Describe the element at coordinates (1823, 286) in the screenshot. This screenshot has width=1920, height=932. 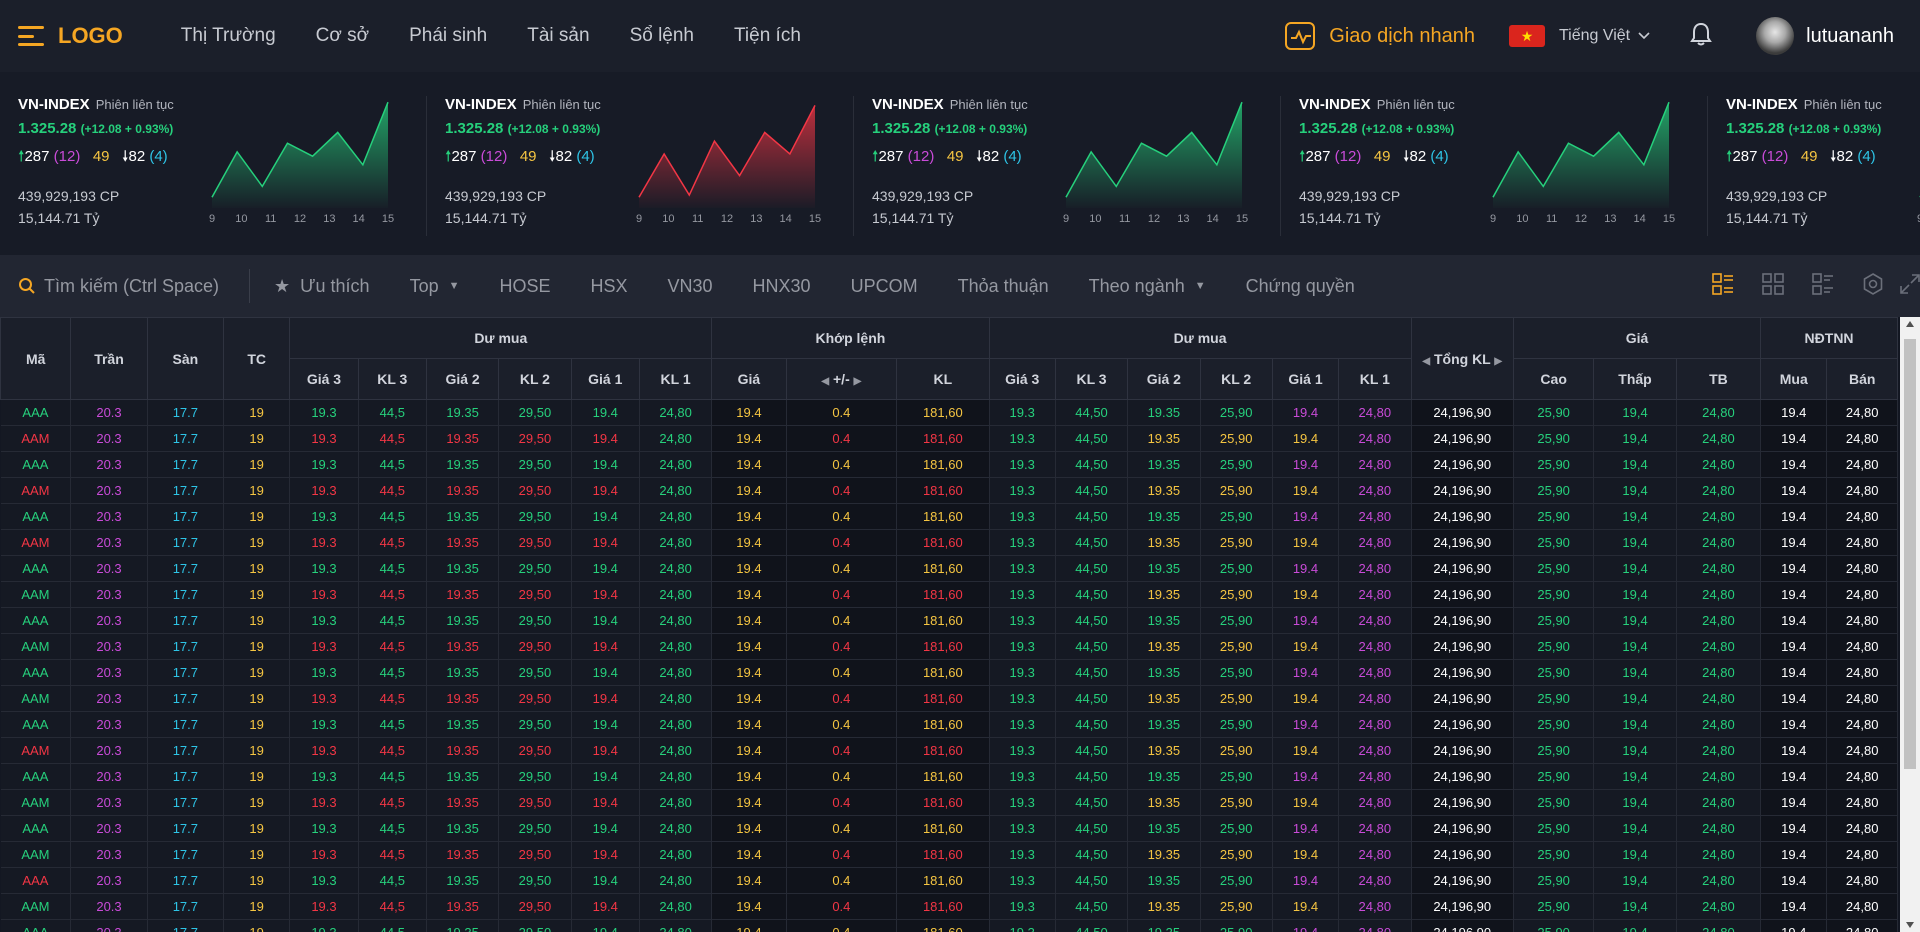
I see `layout-detail-icon` at that location.